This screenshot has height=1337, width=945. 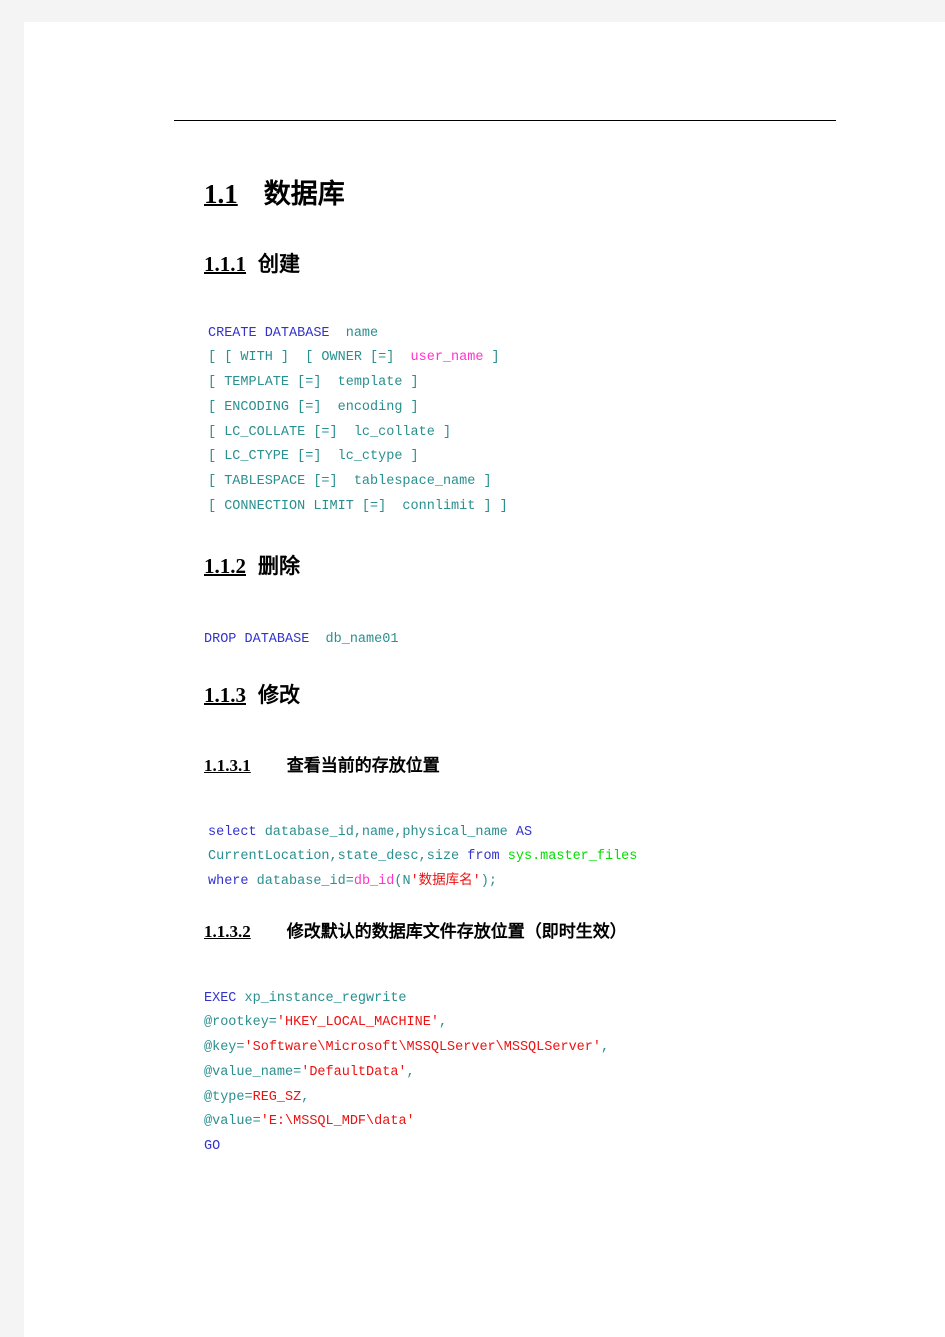 I want to click on code-token: [ LC_COLLATE [=] lc_collate ], so click(x=330, y=432).